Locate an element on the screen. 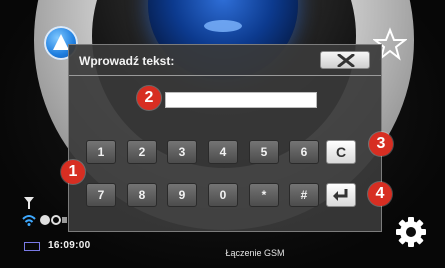 This screenshot has height=268, width=445. callout-marker-4: 4 is located at coordinates (380, 194).